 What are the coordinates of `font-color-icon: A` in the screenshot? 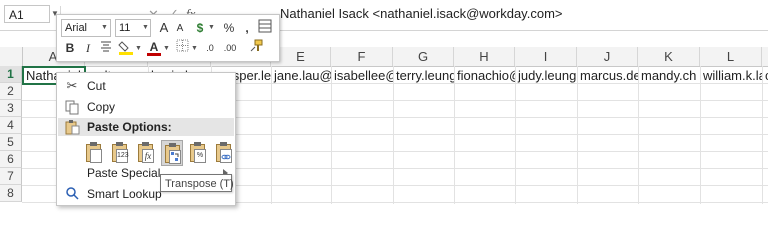 It's located at (154, 47).